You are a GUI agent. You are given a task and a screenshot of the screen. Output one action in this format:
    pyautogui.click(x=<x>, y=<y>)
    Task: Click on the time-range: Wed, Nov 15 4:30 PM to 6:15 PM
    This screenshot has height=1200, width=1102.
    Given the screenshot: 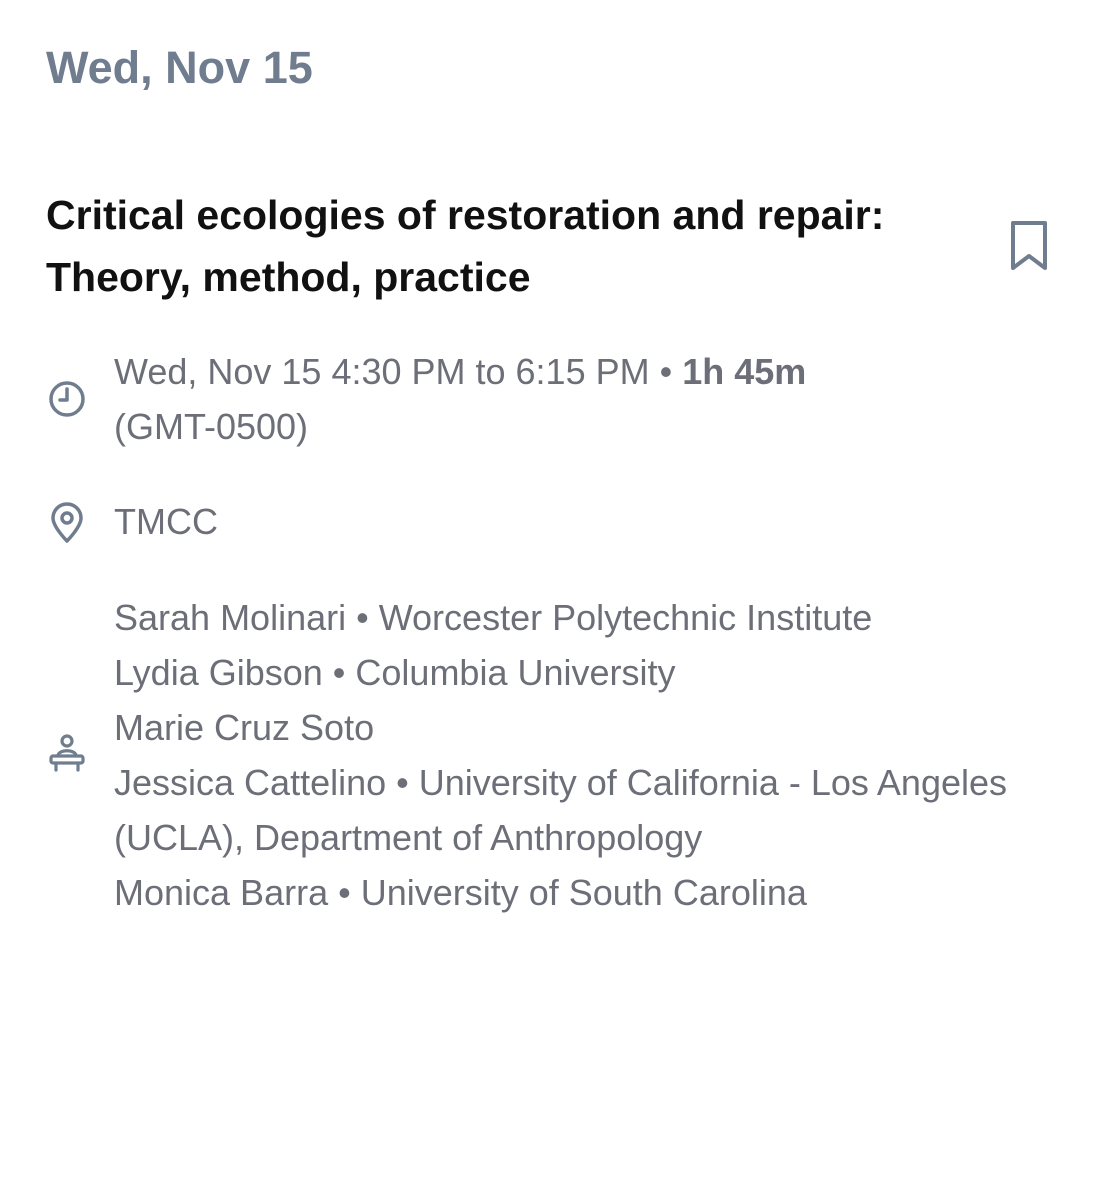 What is the action you would take?
    pyautogui.click(x=382, y=371)
    